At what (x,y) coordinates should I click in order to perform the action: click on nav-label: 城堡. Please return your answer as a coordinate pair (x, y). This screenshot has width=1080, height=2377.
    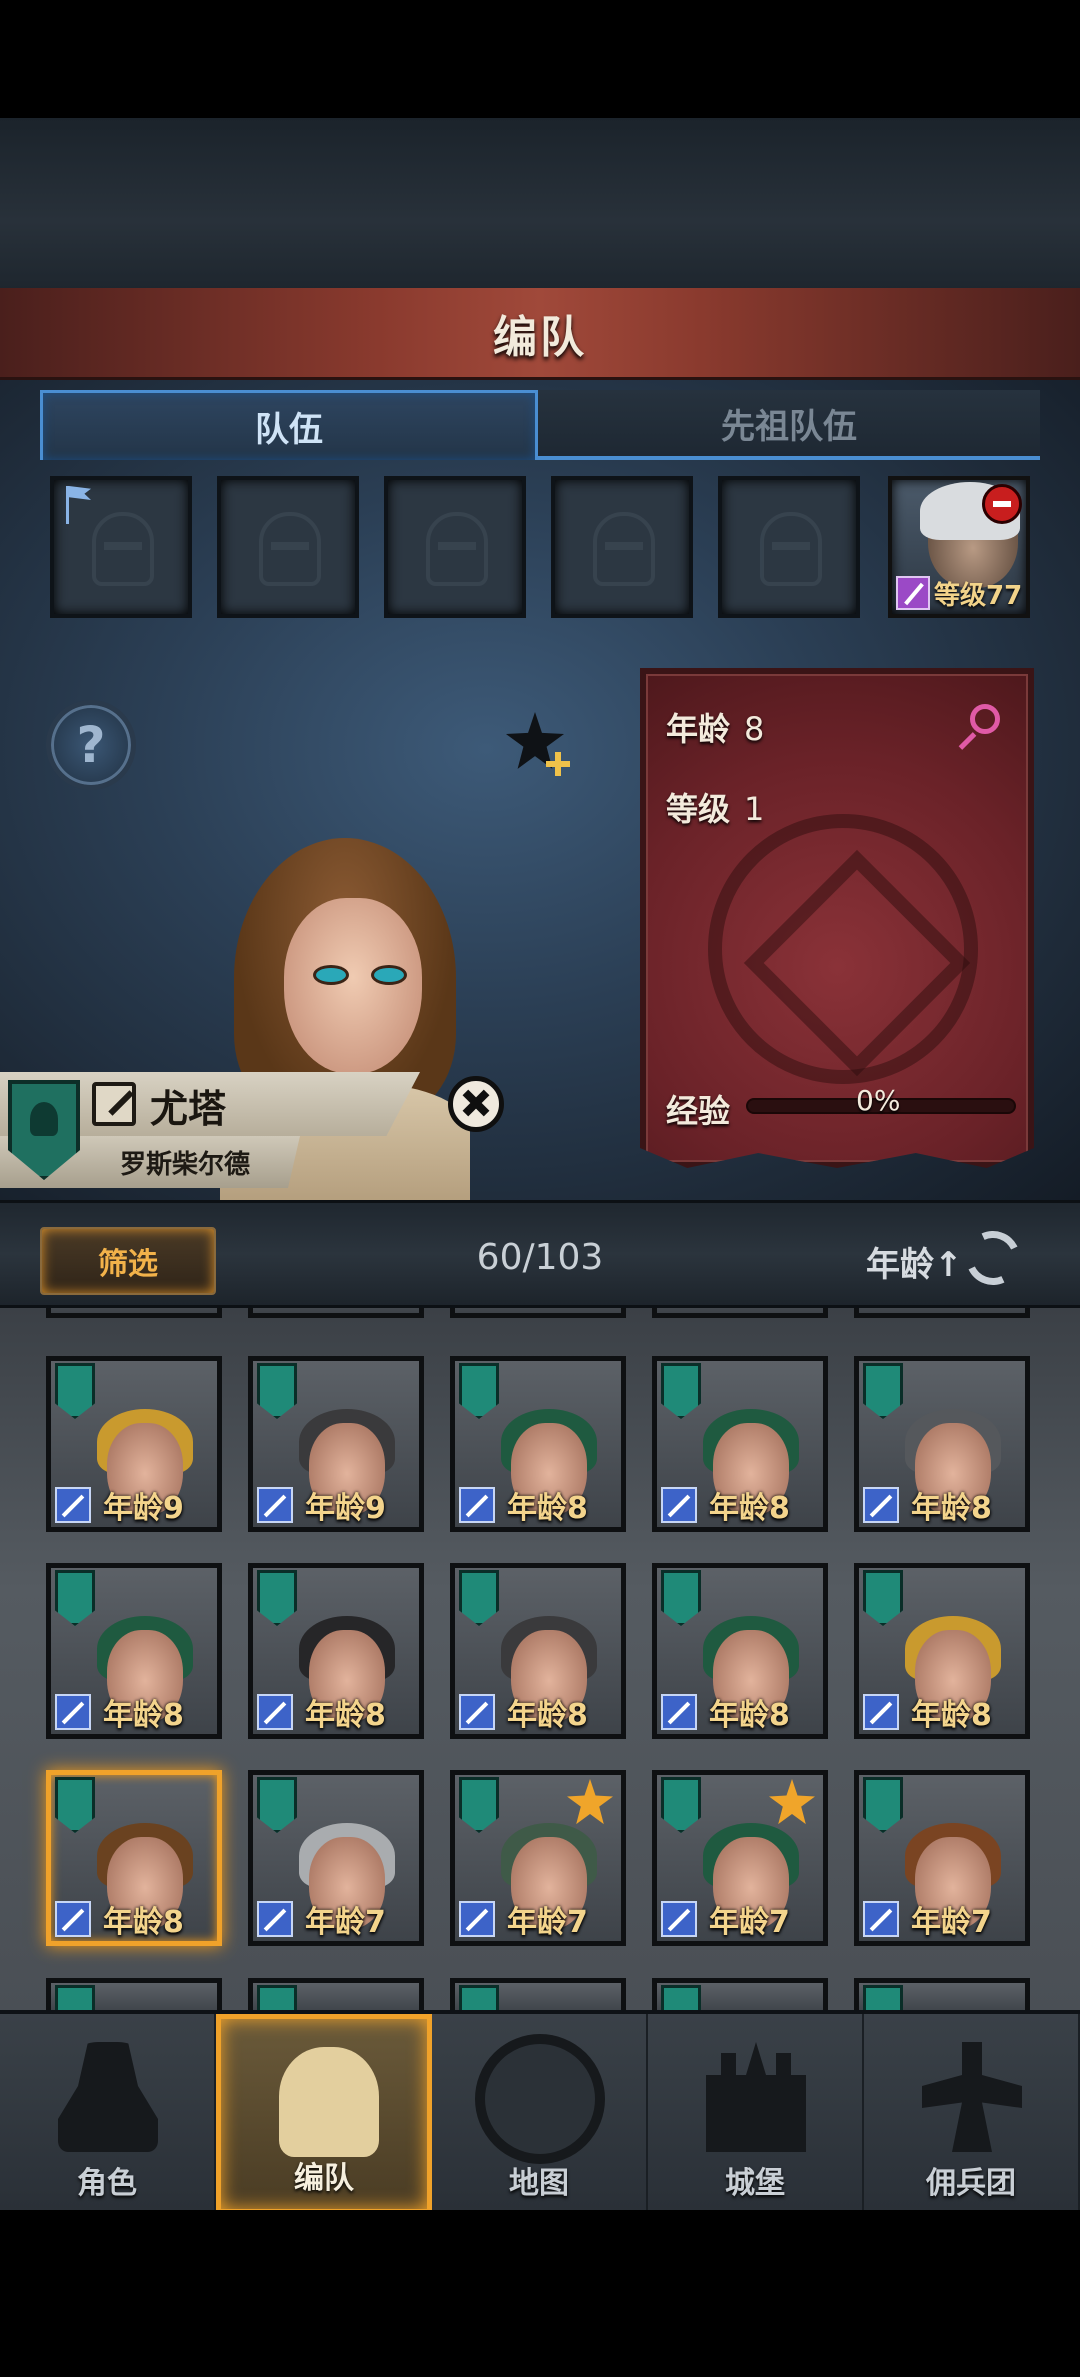
    Looking at the image, I should click on (755, 2183).